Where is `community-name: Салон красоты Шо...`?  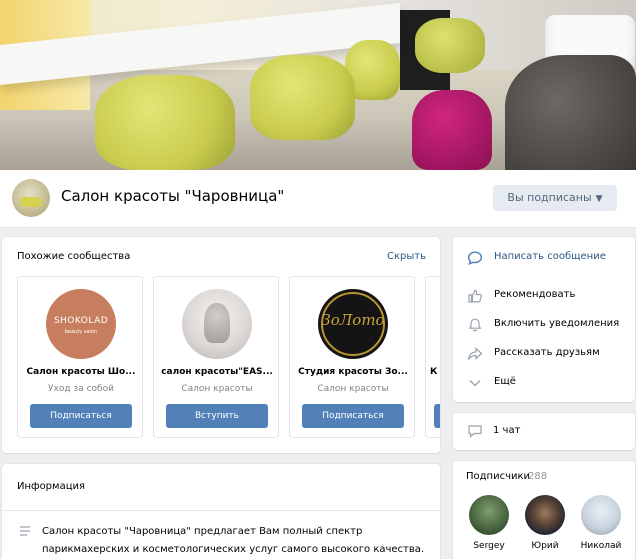 community-name: Салон красоты Шо... is located at coordinates (81, 372).